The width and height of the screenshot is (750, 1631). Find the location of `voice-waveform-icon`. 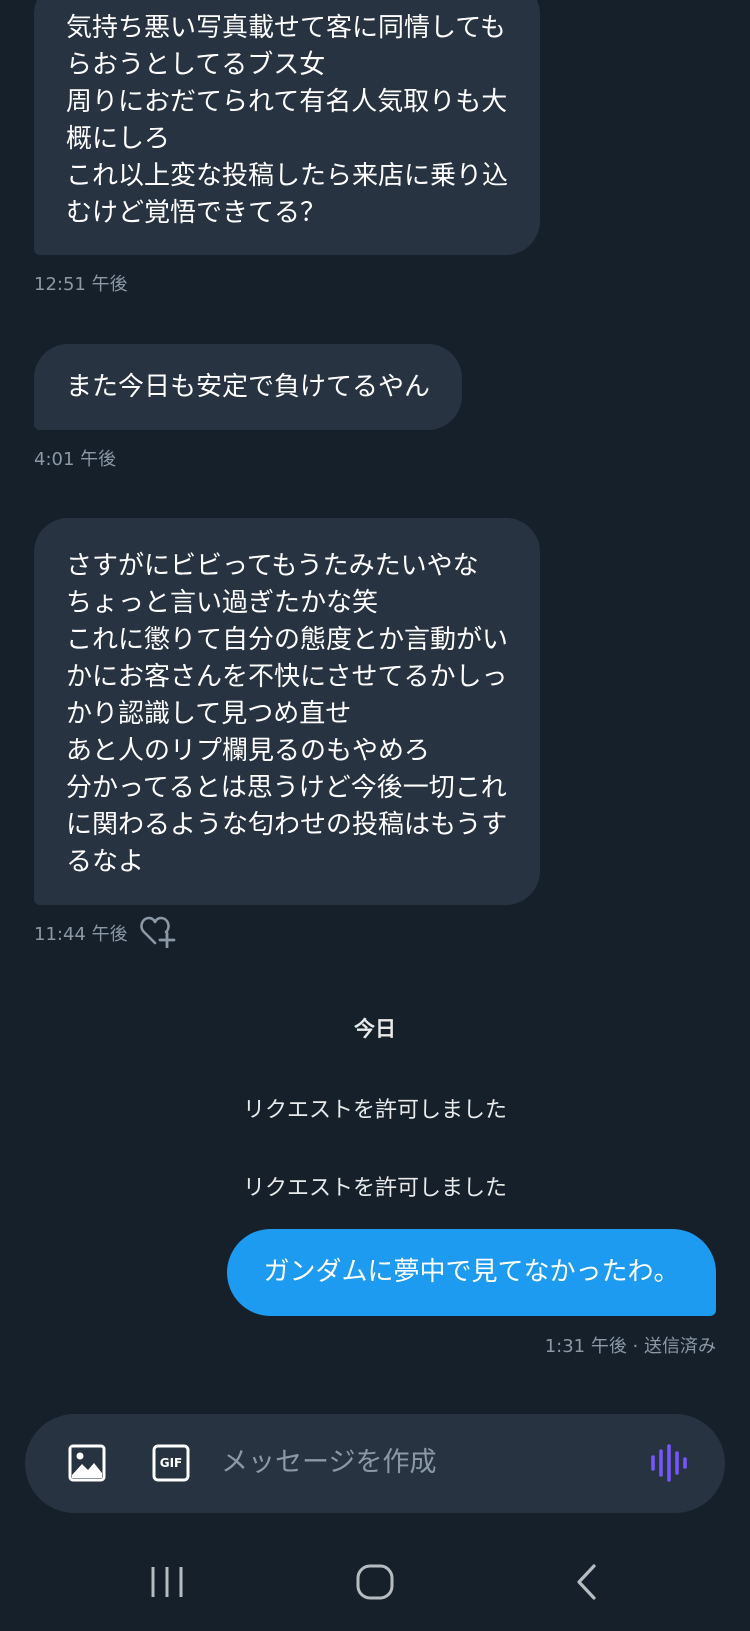

voice-waveform-icon is located at coordinates (669, 1463).